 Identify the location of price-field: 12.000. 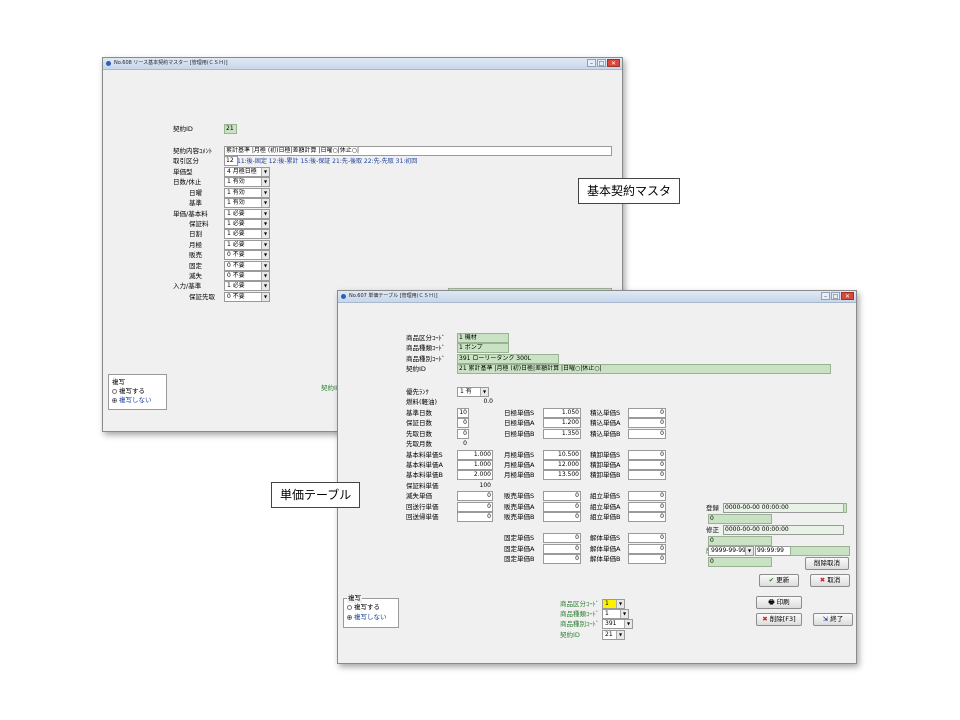
(562, 465).